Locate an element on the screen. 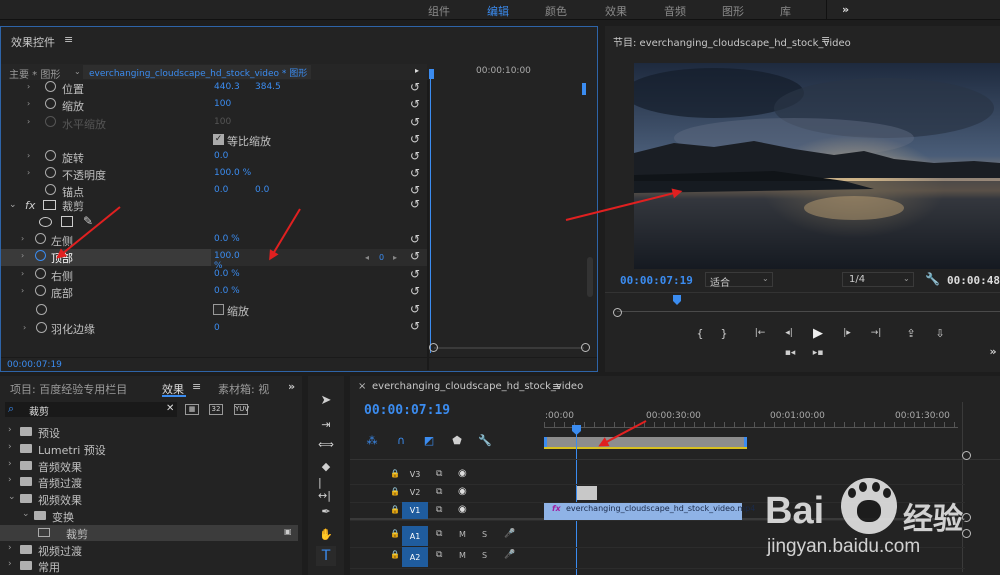 The height and width of the screenshot is (575, 1000). master-label: 主要 * 图形 is located at coordinates (34, 73).